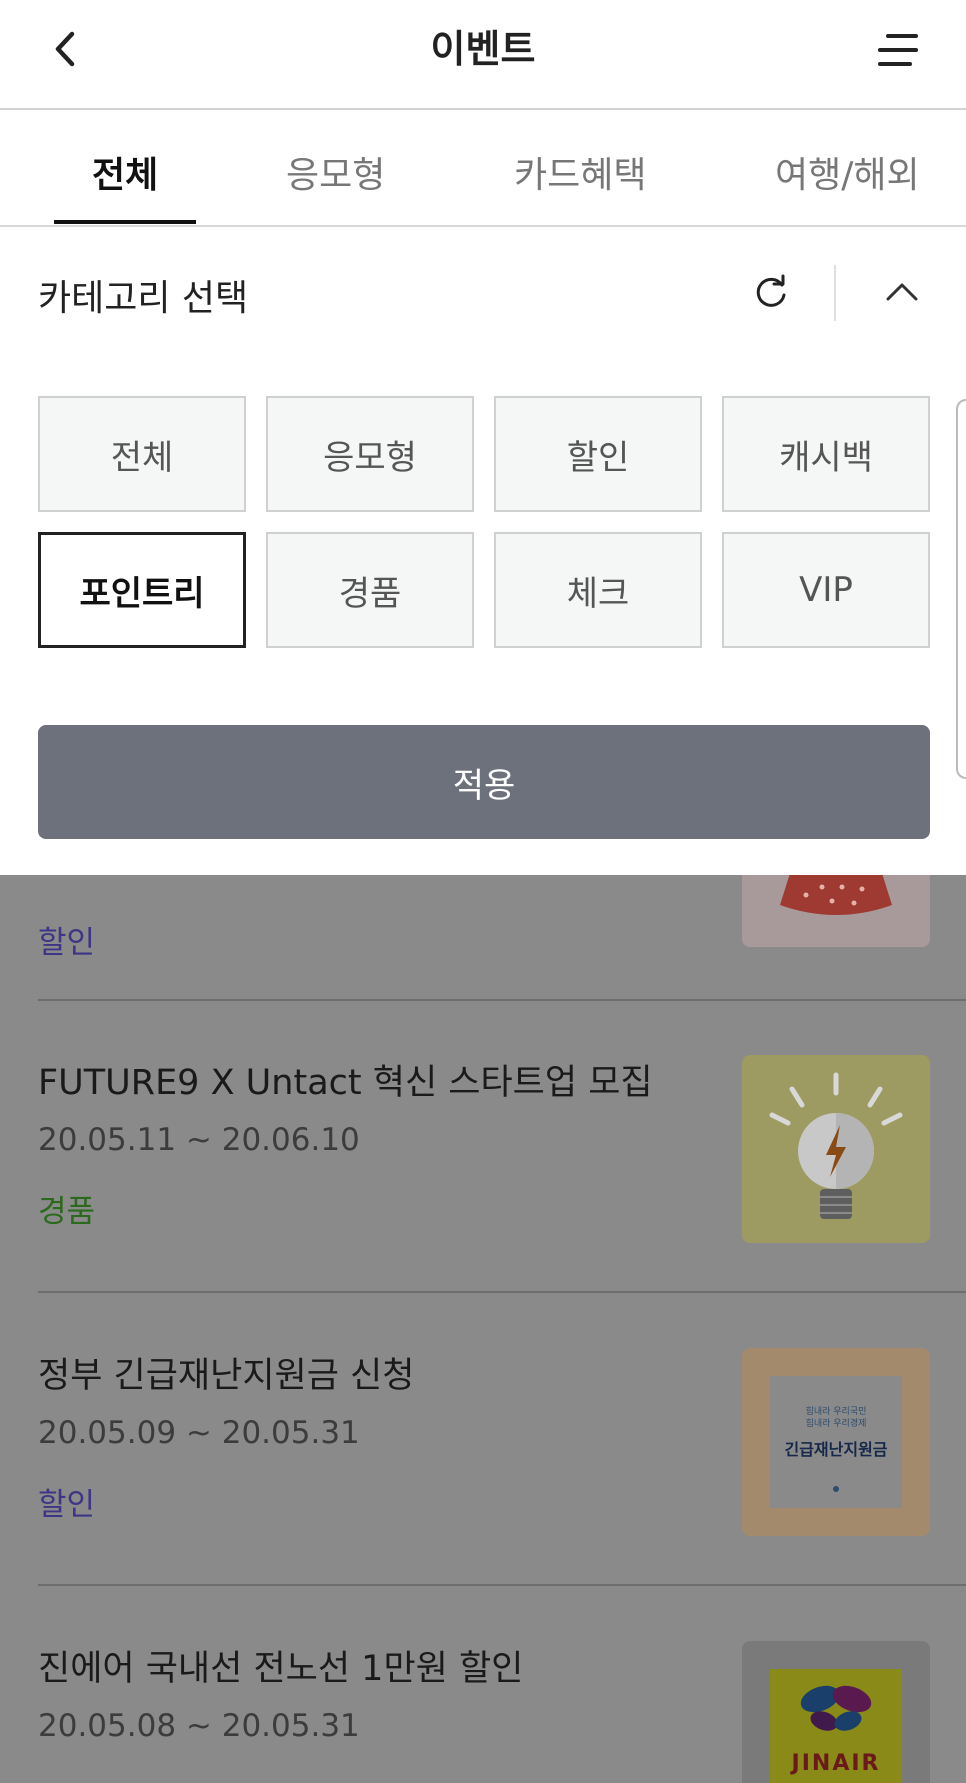 The height and width of the screenshot is (1783, 966). What do you see at coordinates (143, 298) in the screenshot?
I see `panel-title: 카테고리 선택` at bounding box center [143, 298].